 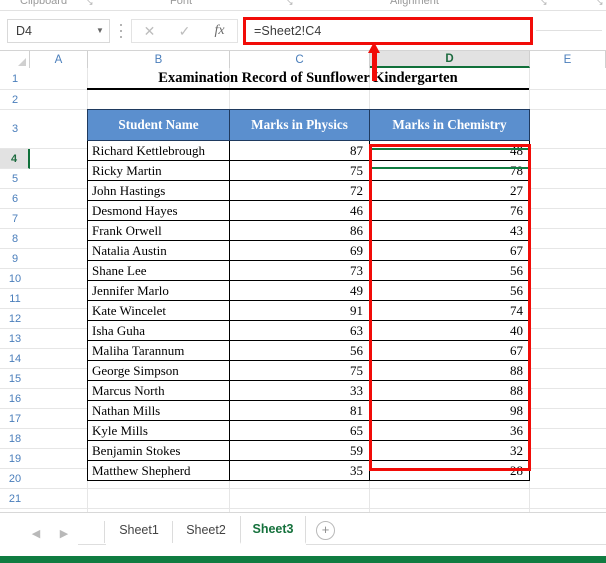 I want to click on cell-physics: 87, so click(x=299, y=150).